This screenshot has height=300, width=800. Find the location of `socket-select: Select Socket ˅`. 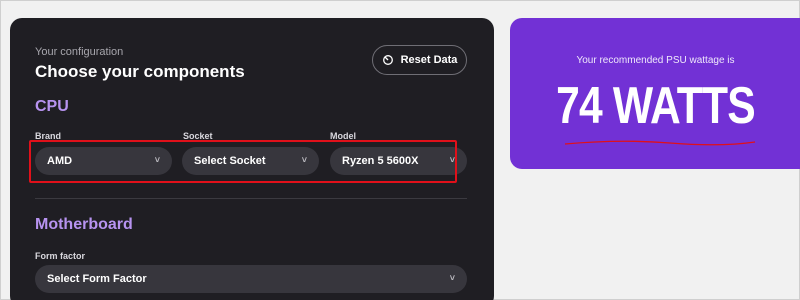

socket-select: Select Socket ˅ is located at coordinates (250, 161).